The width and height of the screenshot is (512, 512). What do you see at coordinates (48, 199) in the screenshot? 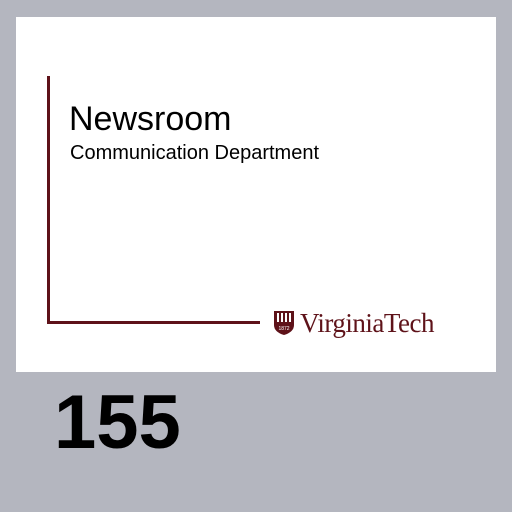
I see `frame-vertical-line` at bounding box center [48, 199].